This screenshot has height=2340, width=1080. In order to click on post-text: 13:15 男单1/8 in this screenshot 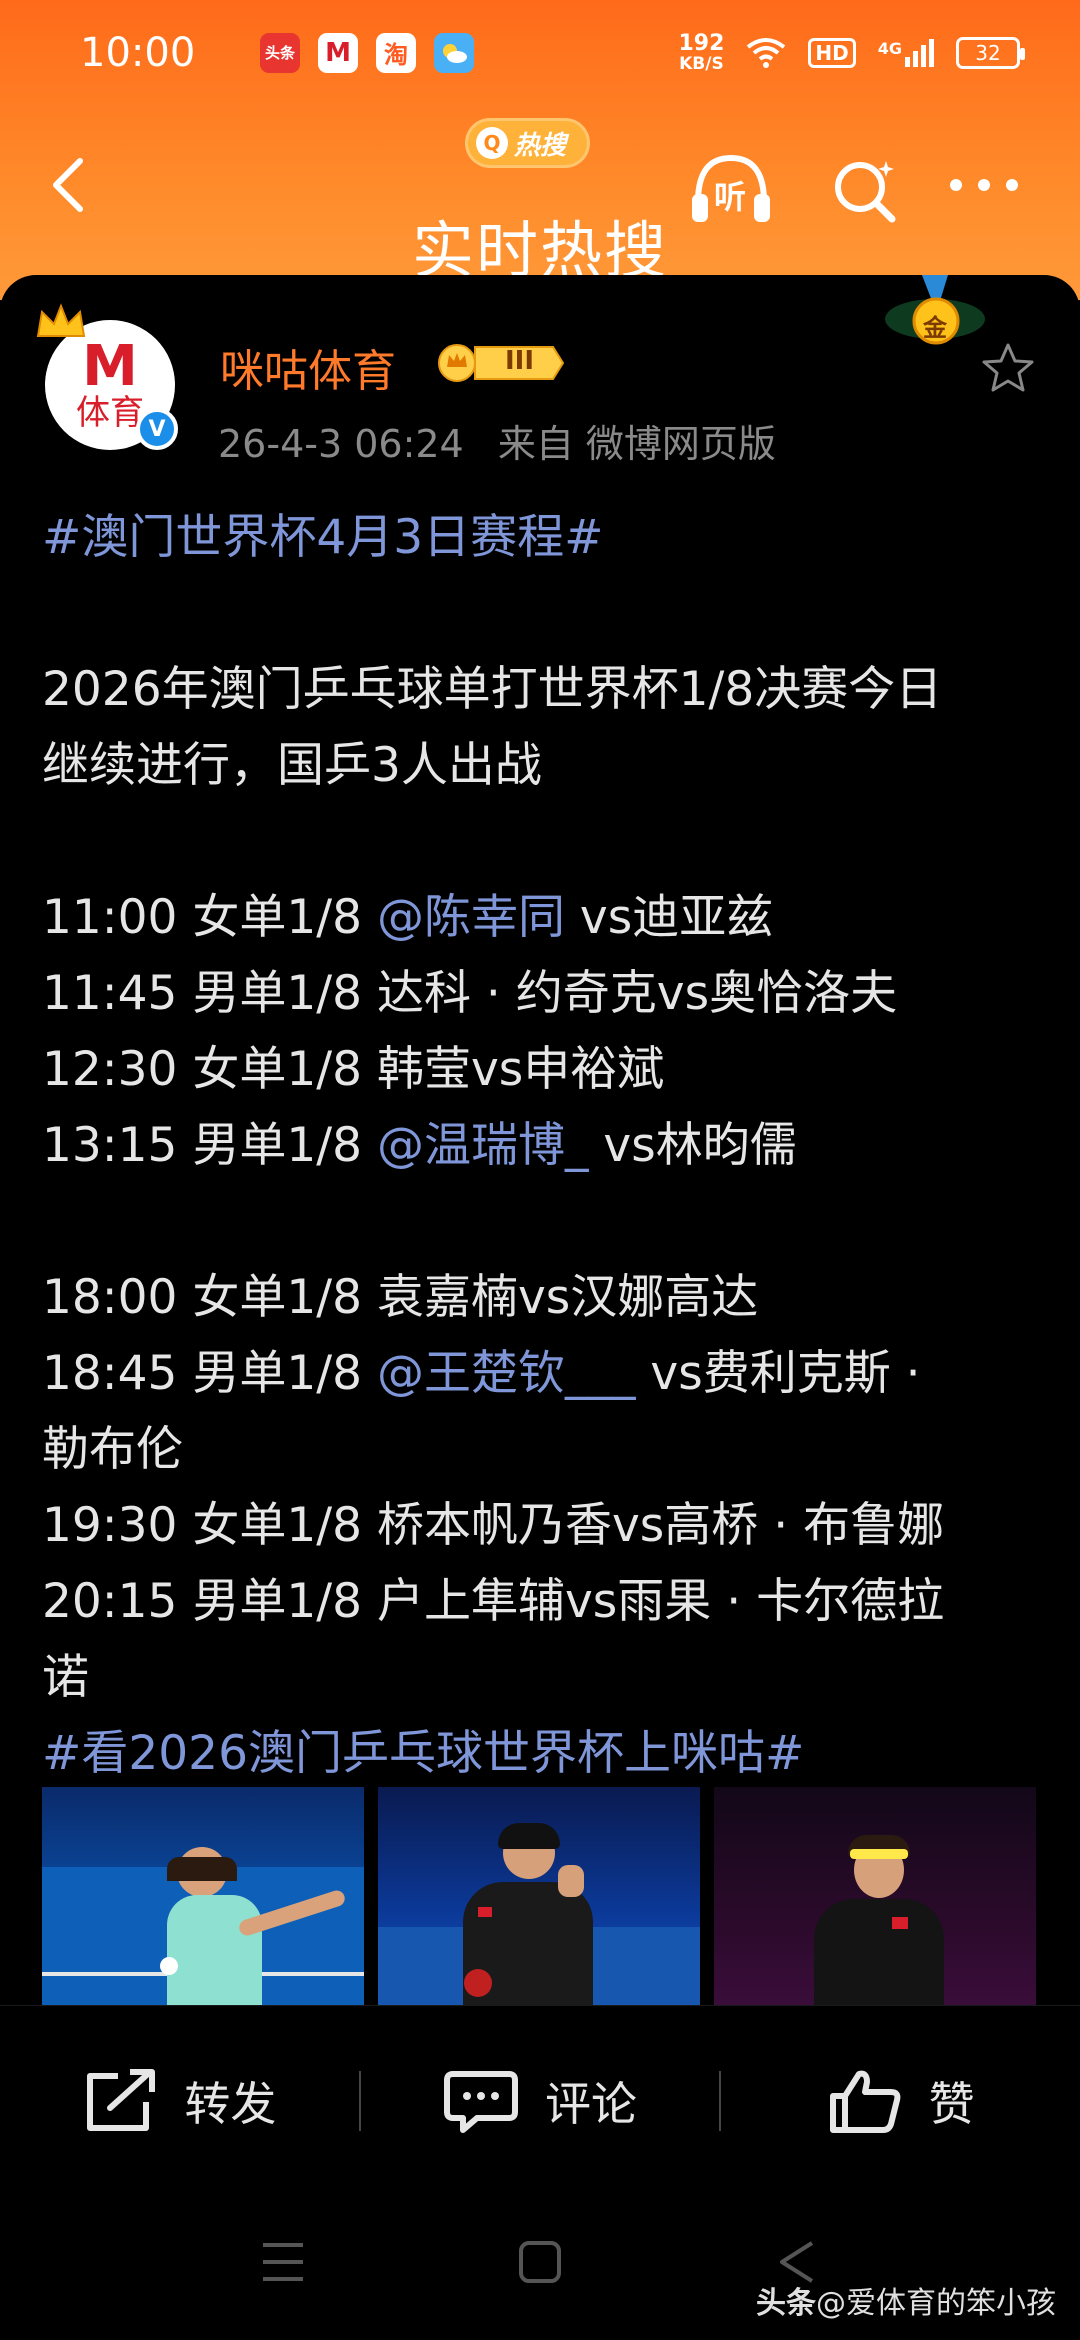, I will do `click(209, 1145)`.